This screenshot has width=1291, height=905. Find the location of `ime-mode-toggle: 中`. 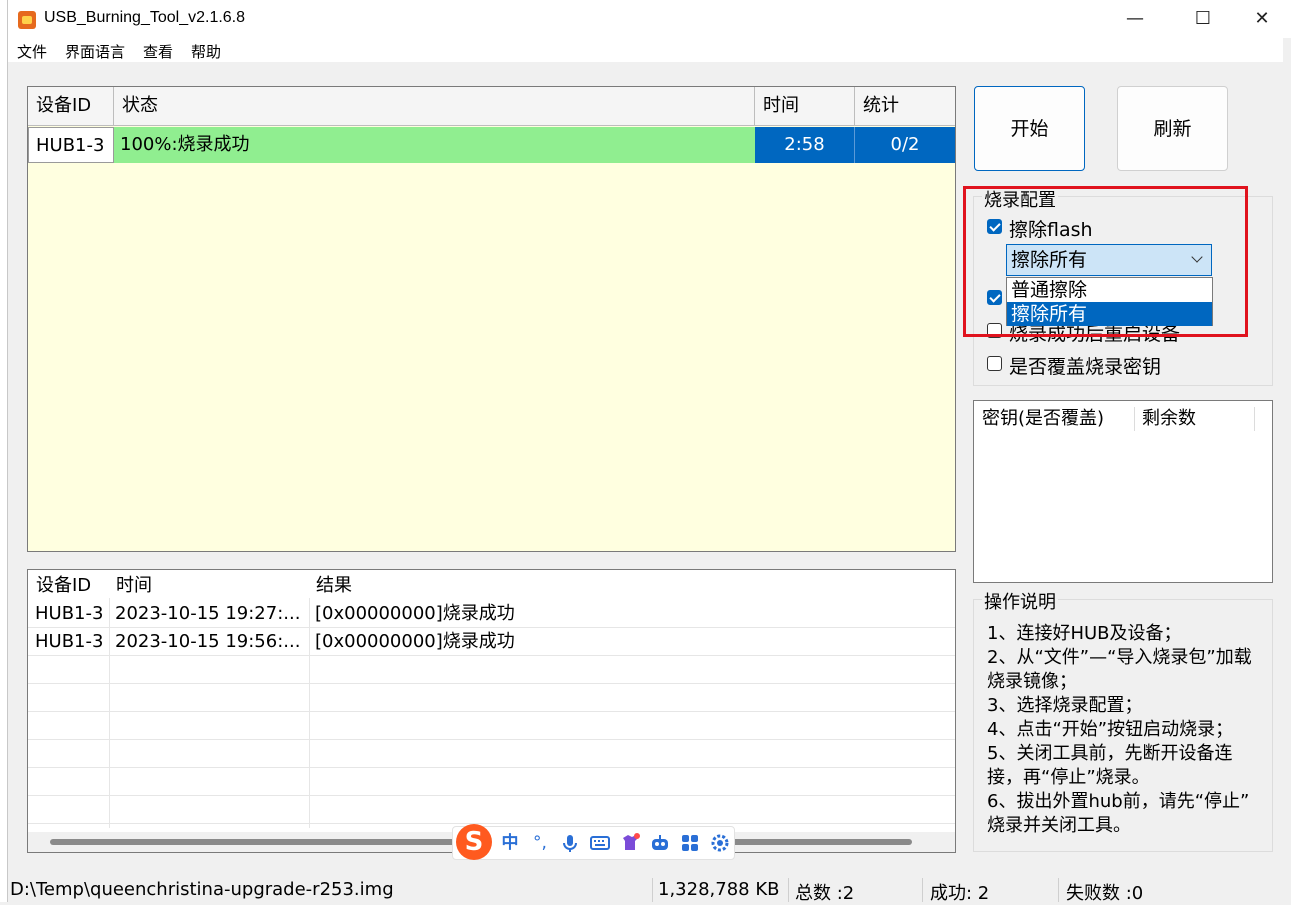

ime-mode-toggle: 中 is located at coordinates (510, 843).